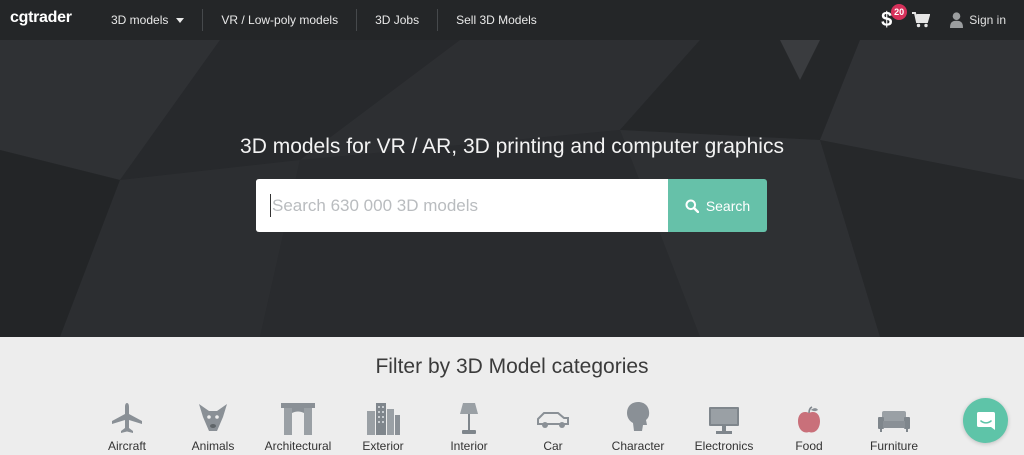 This screenshot has width=1024, height=455. What do you see at coordinates (383, 419) in the screenshot?
I see `exterior-icon` at bounding box center [383, 419].